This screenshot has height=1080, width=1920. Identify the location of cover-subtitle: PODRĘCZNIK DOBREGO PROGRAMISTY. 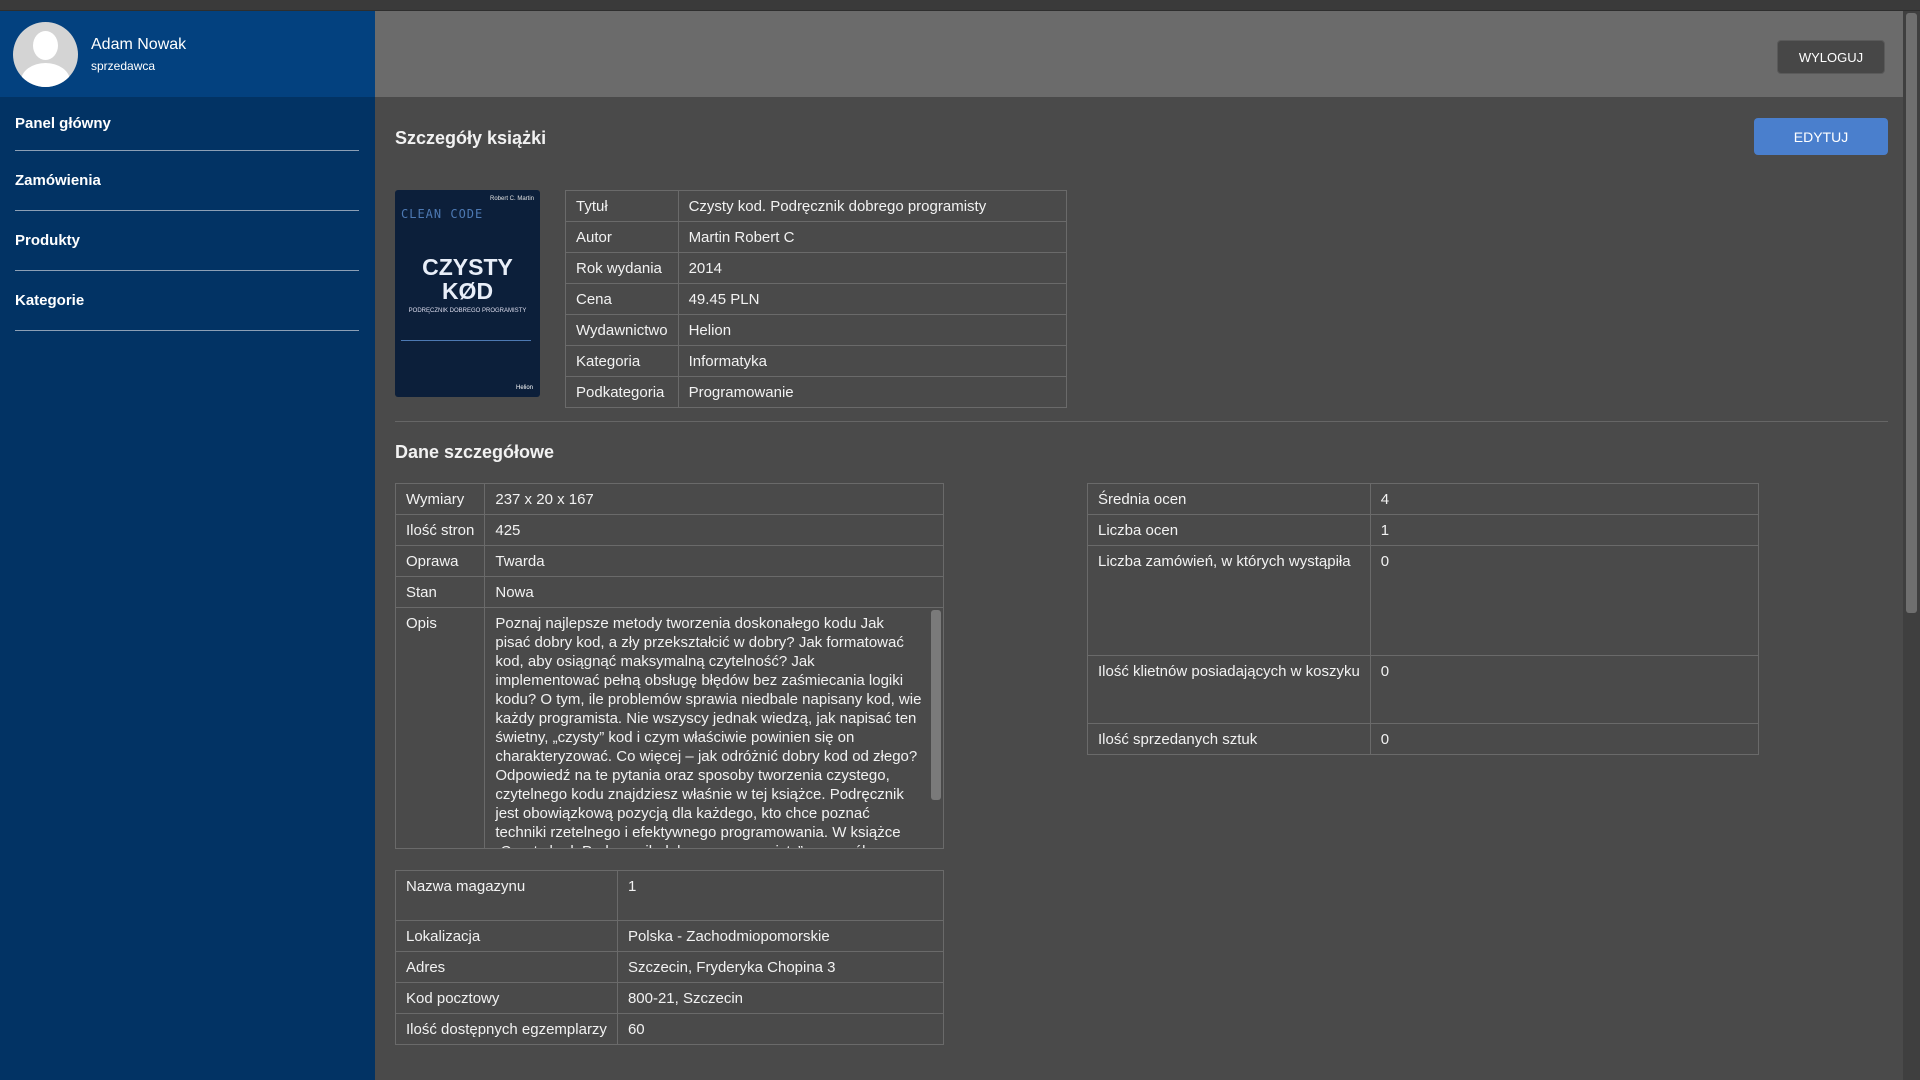
(467, 311).